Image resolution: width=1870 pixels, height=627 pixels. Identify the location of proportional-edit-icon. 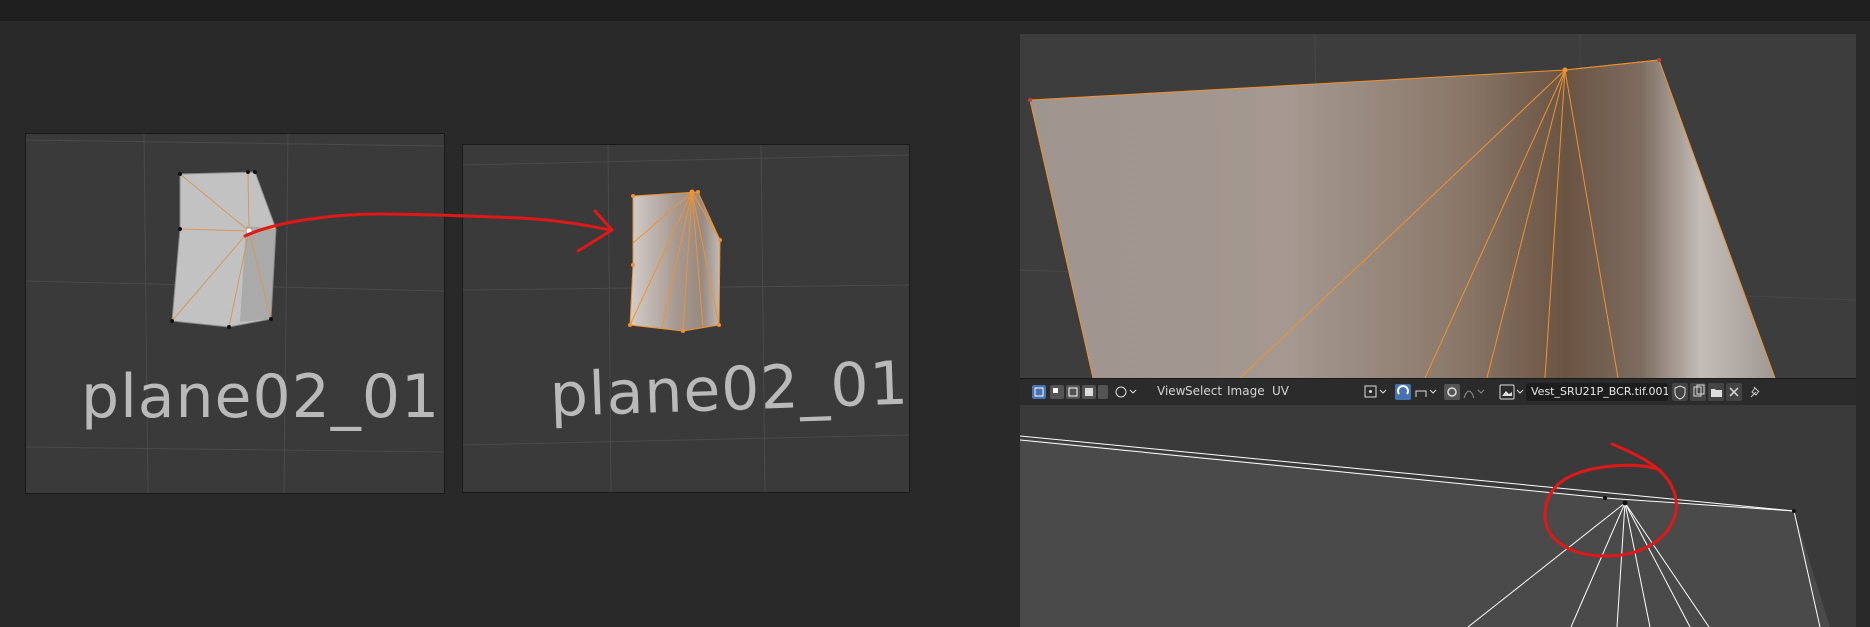
(1452, 392).